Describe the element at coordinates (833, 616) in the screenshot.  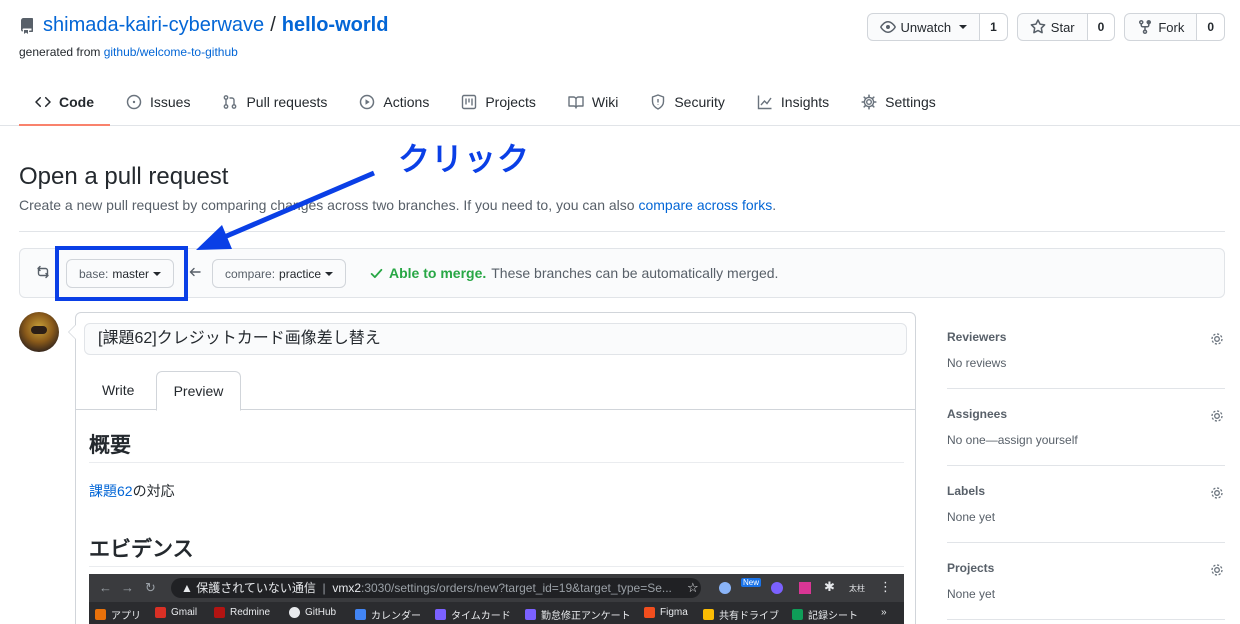
I see `bookmark-label: 記録シート` at that location.